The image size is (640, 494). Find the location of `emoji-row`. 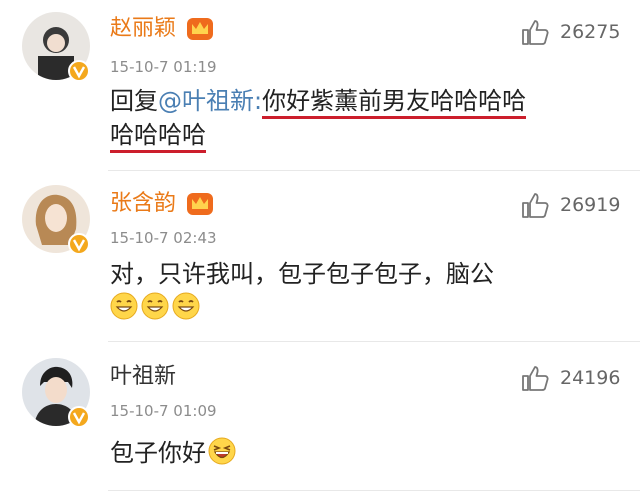

emoji-row is located at coordinates (156, 308).